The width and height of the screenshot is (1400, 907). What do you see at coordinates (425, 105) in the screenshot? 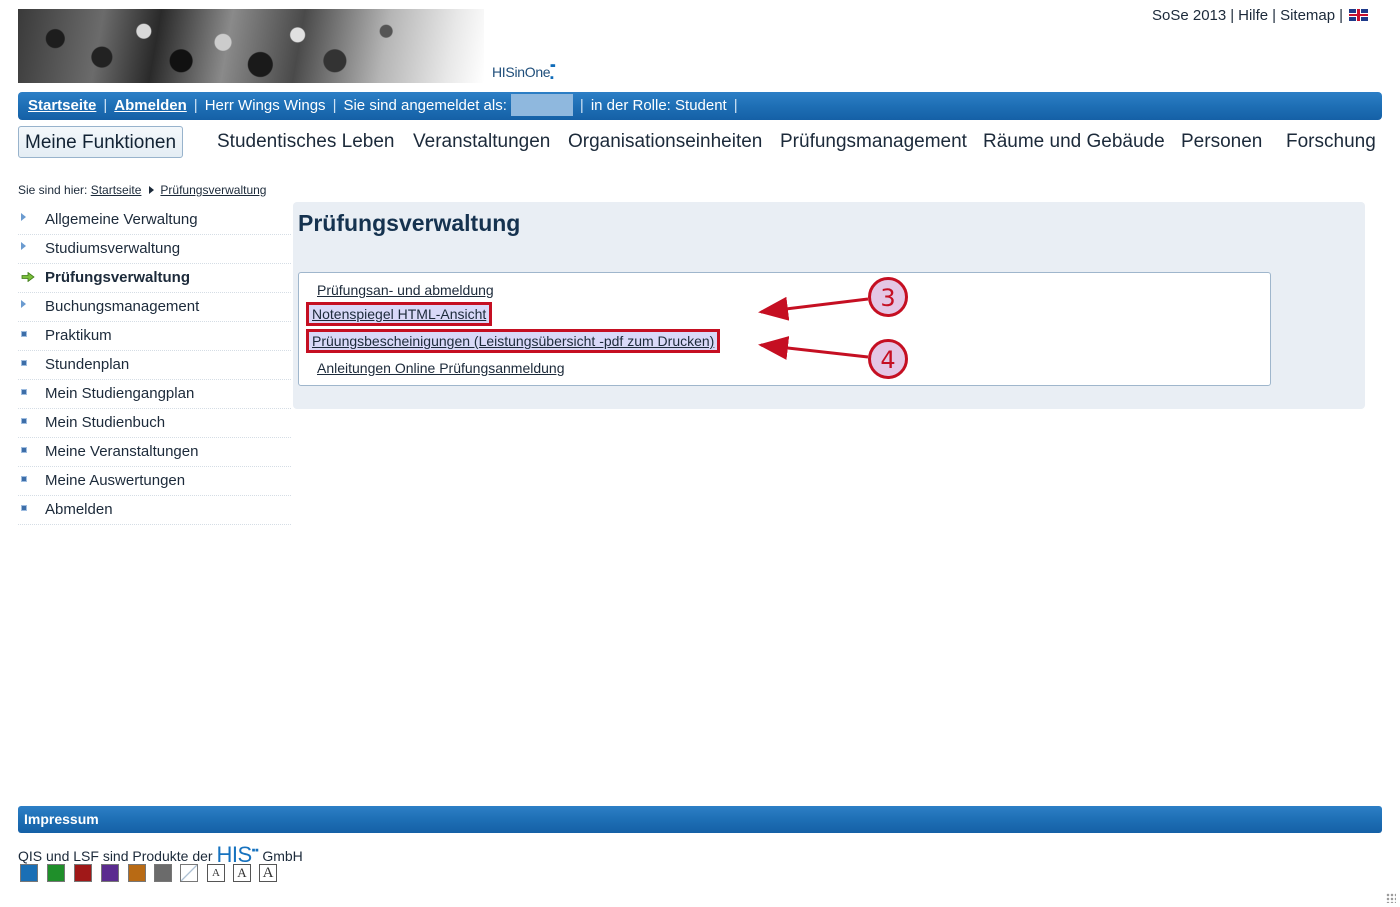
I see `logged-in-label: Sie sind angemeldet als:` at bounding box center [425, 105].